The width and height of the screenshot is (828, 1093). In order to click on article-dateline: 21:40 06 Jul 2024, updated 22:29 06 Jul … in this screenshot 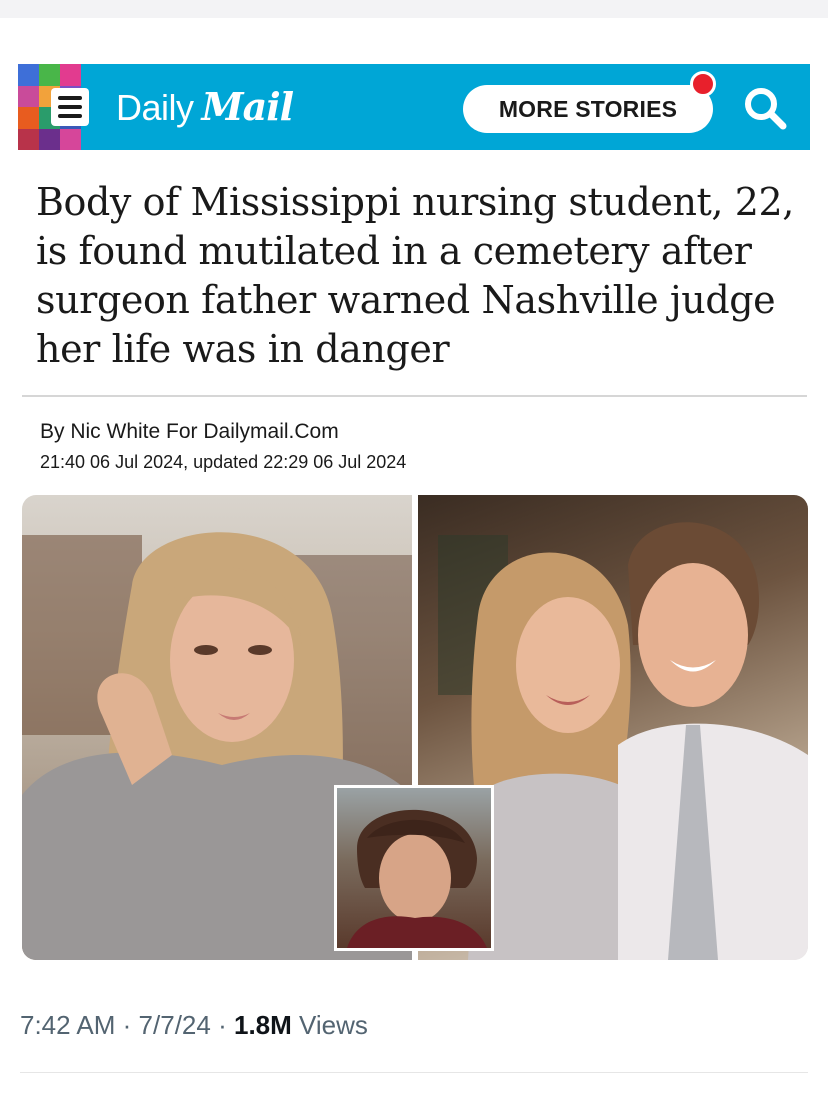, I will do `click(223, 462)`.